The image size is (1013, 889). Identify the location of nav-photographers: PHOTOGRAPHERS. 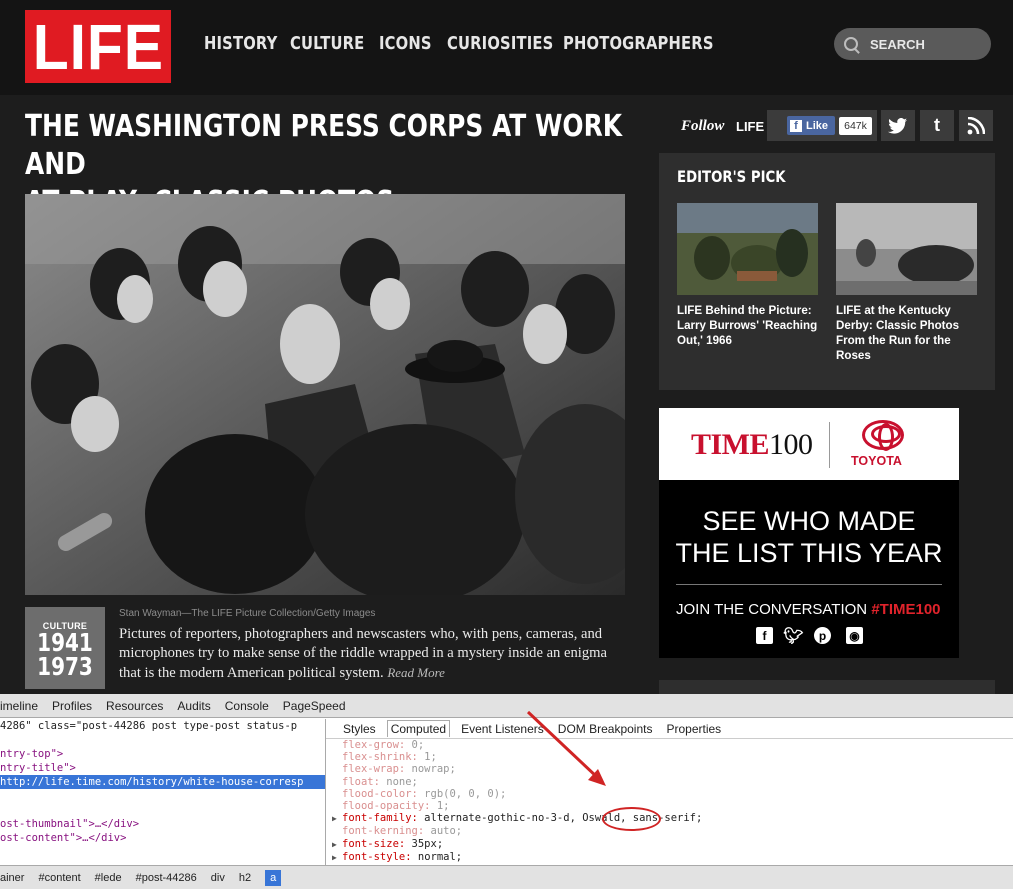
(638, 43).